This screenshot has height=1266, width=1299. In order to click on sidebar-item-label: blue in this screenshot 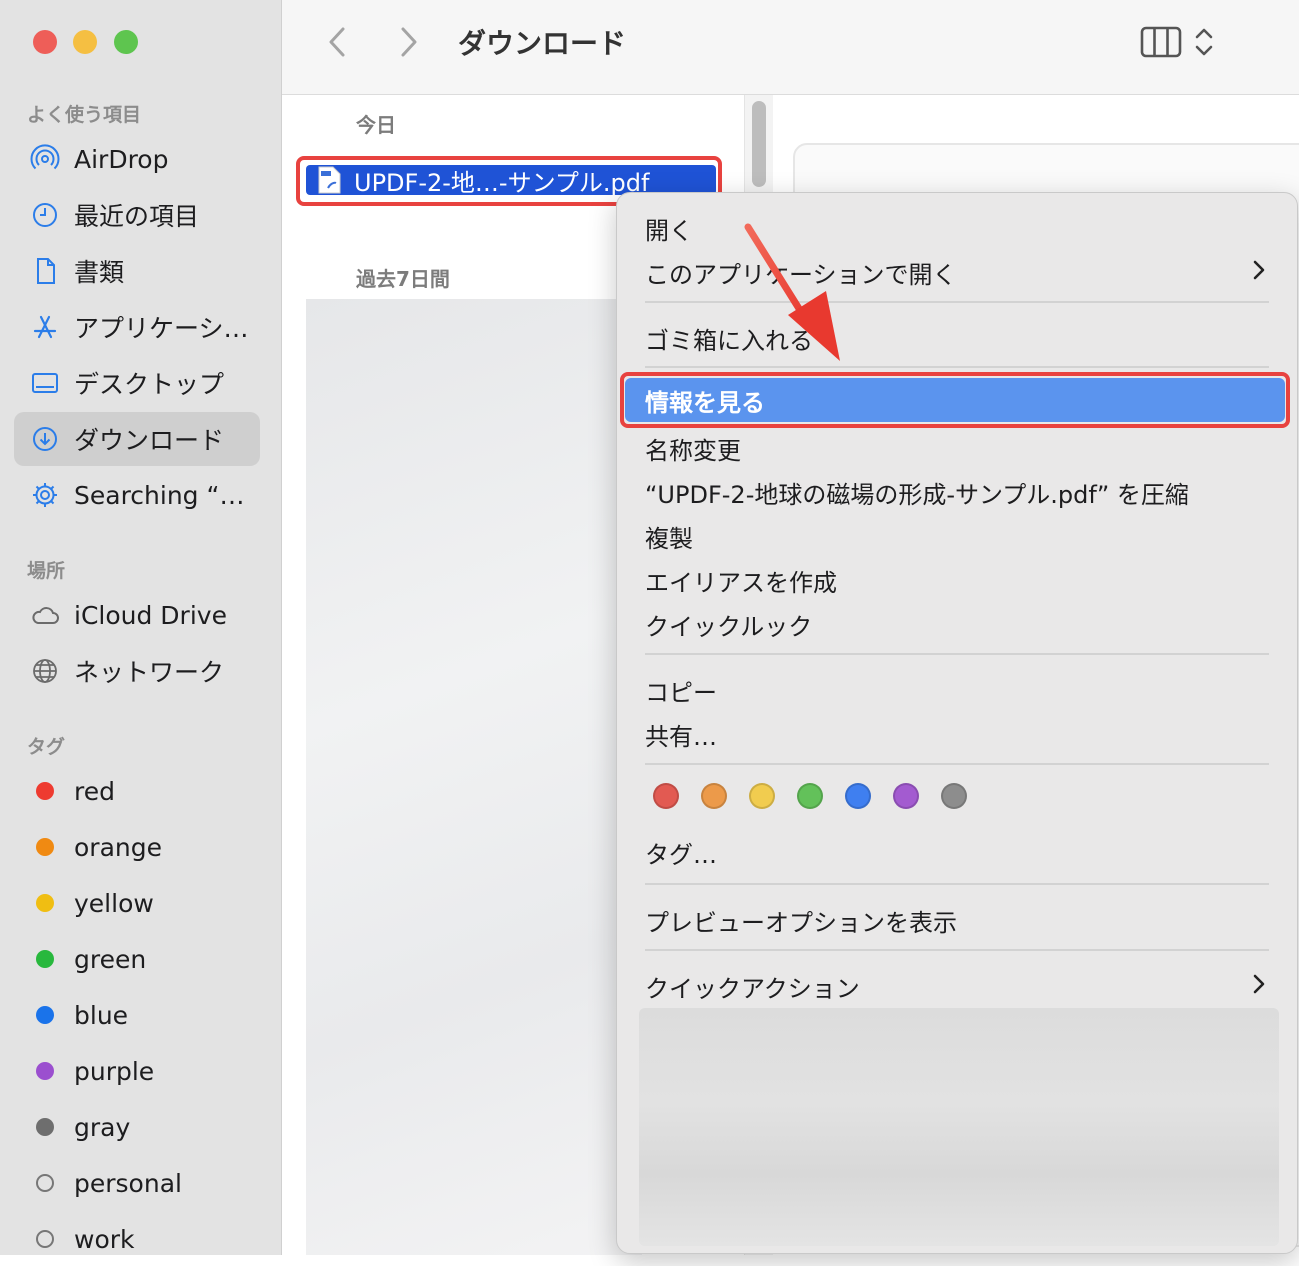, I will do `click(101, 1015)`.